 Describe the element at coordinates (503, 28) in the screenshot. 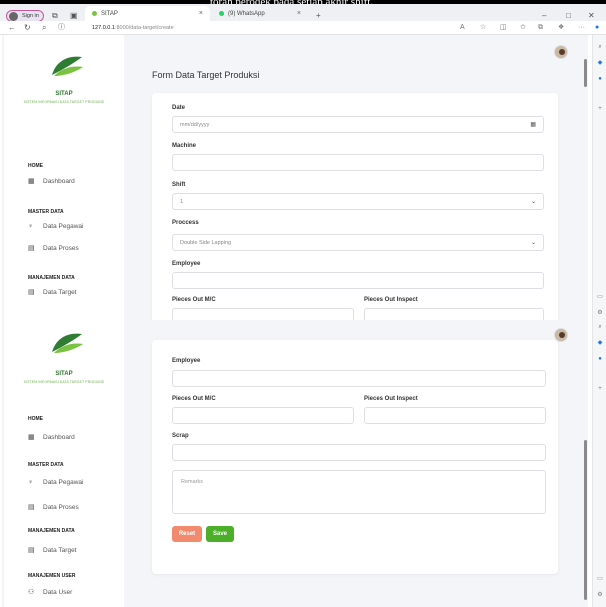

I see `split-screen-icon: ◫` at that location.